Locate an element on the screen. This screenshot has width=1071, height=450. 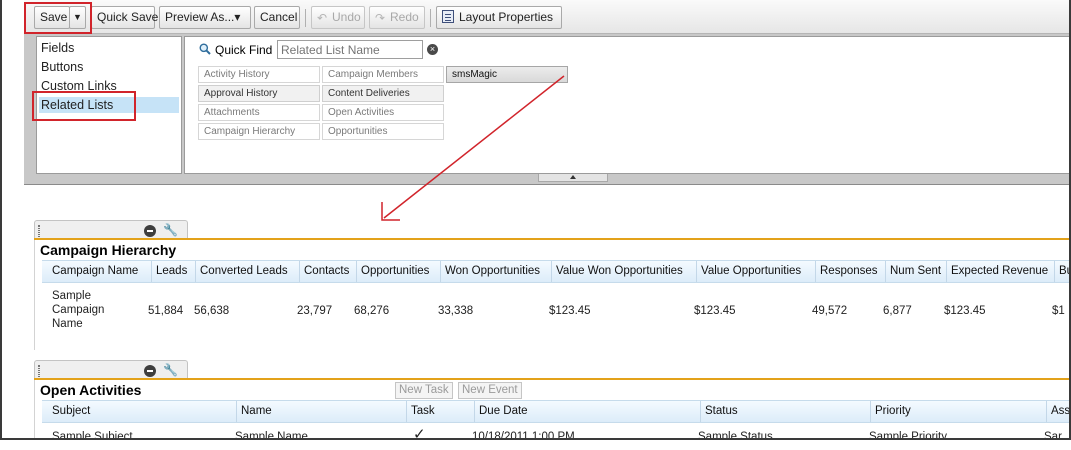
cell-value-won-opportunities: $123.45 is located at coordinates (570, 311).